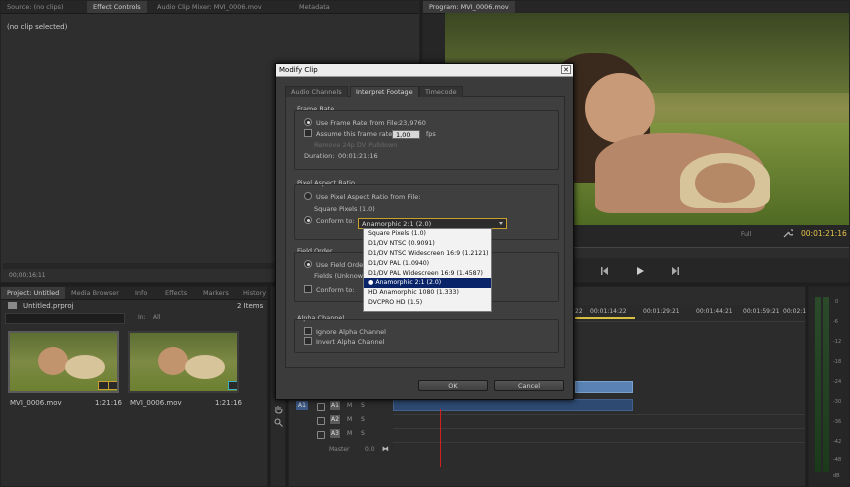 The width and height of the screenshot is (850, 487). What do you see at coordinates (335, 419) in the screenshot?
I see `track-label-a2: A2` at bounding box center [335, 419].